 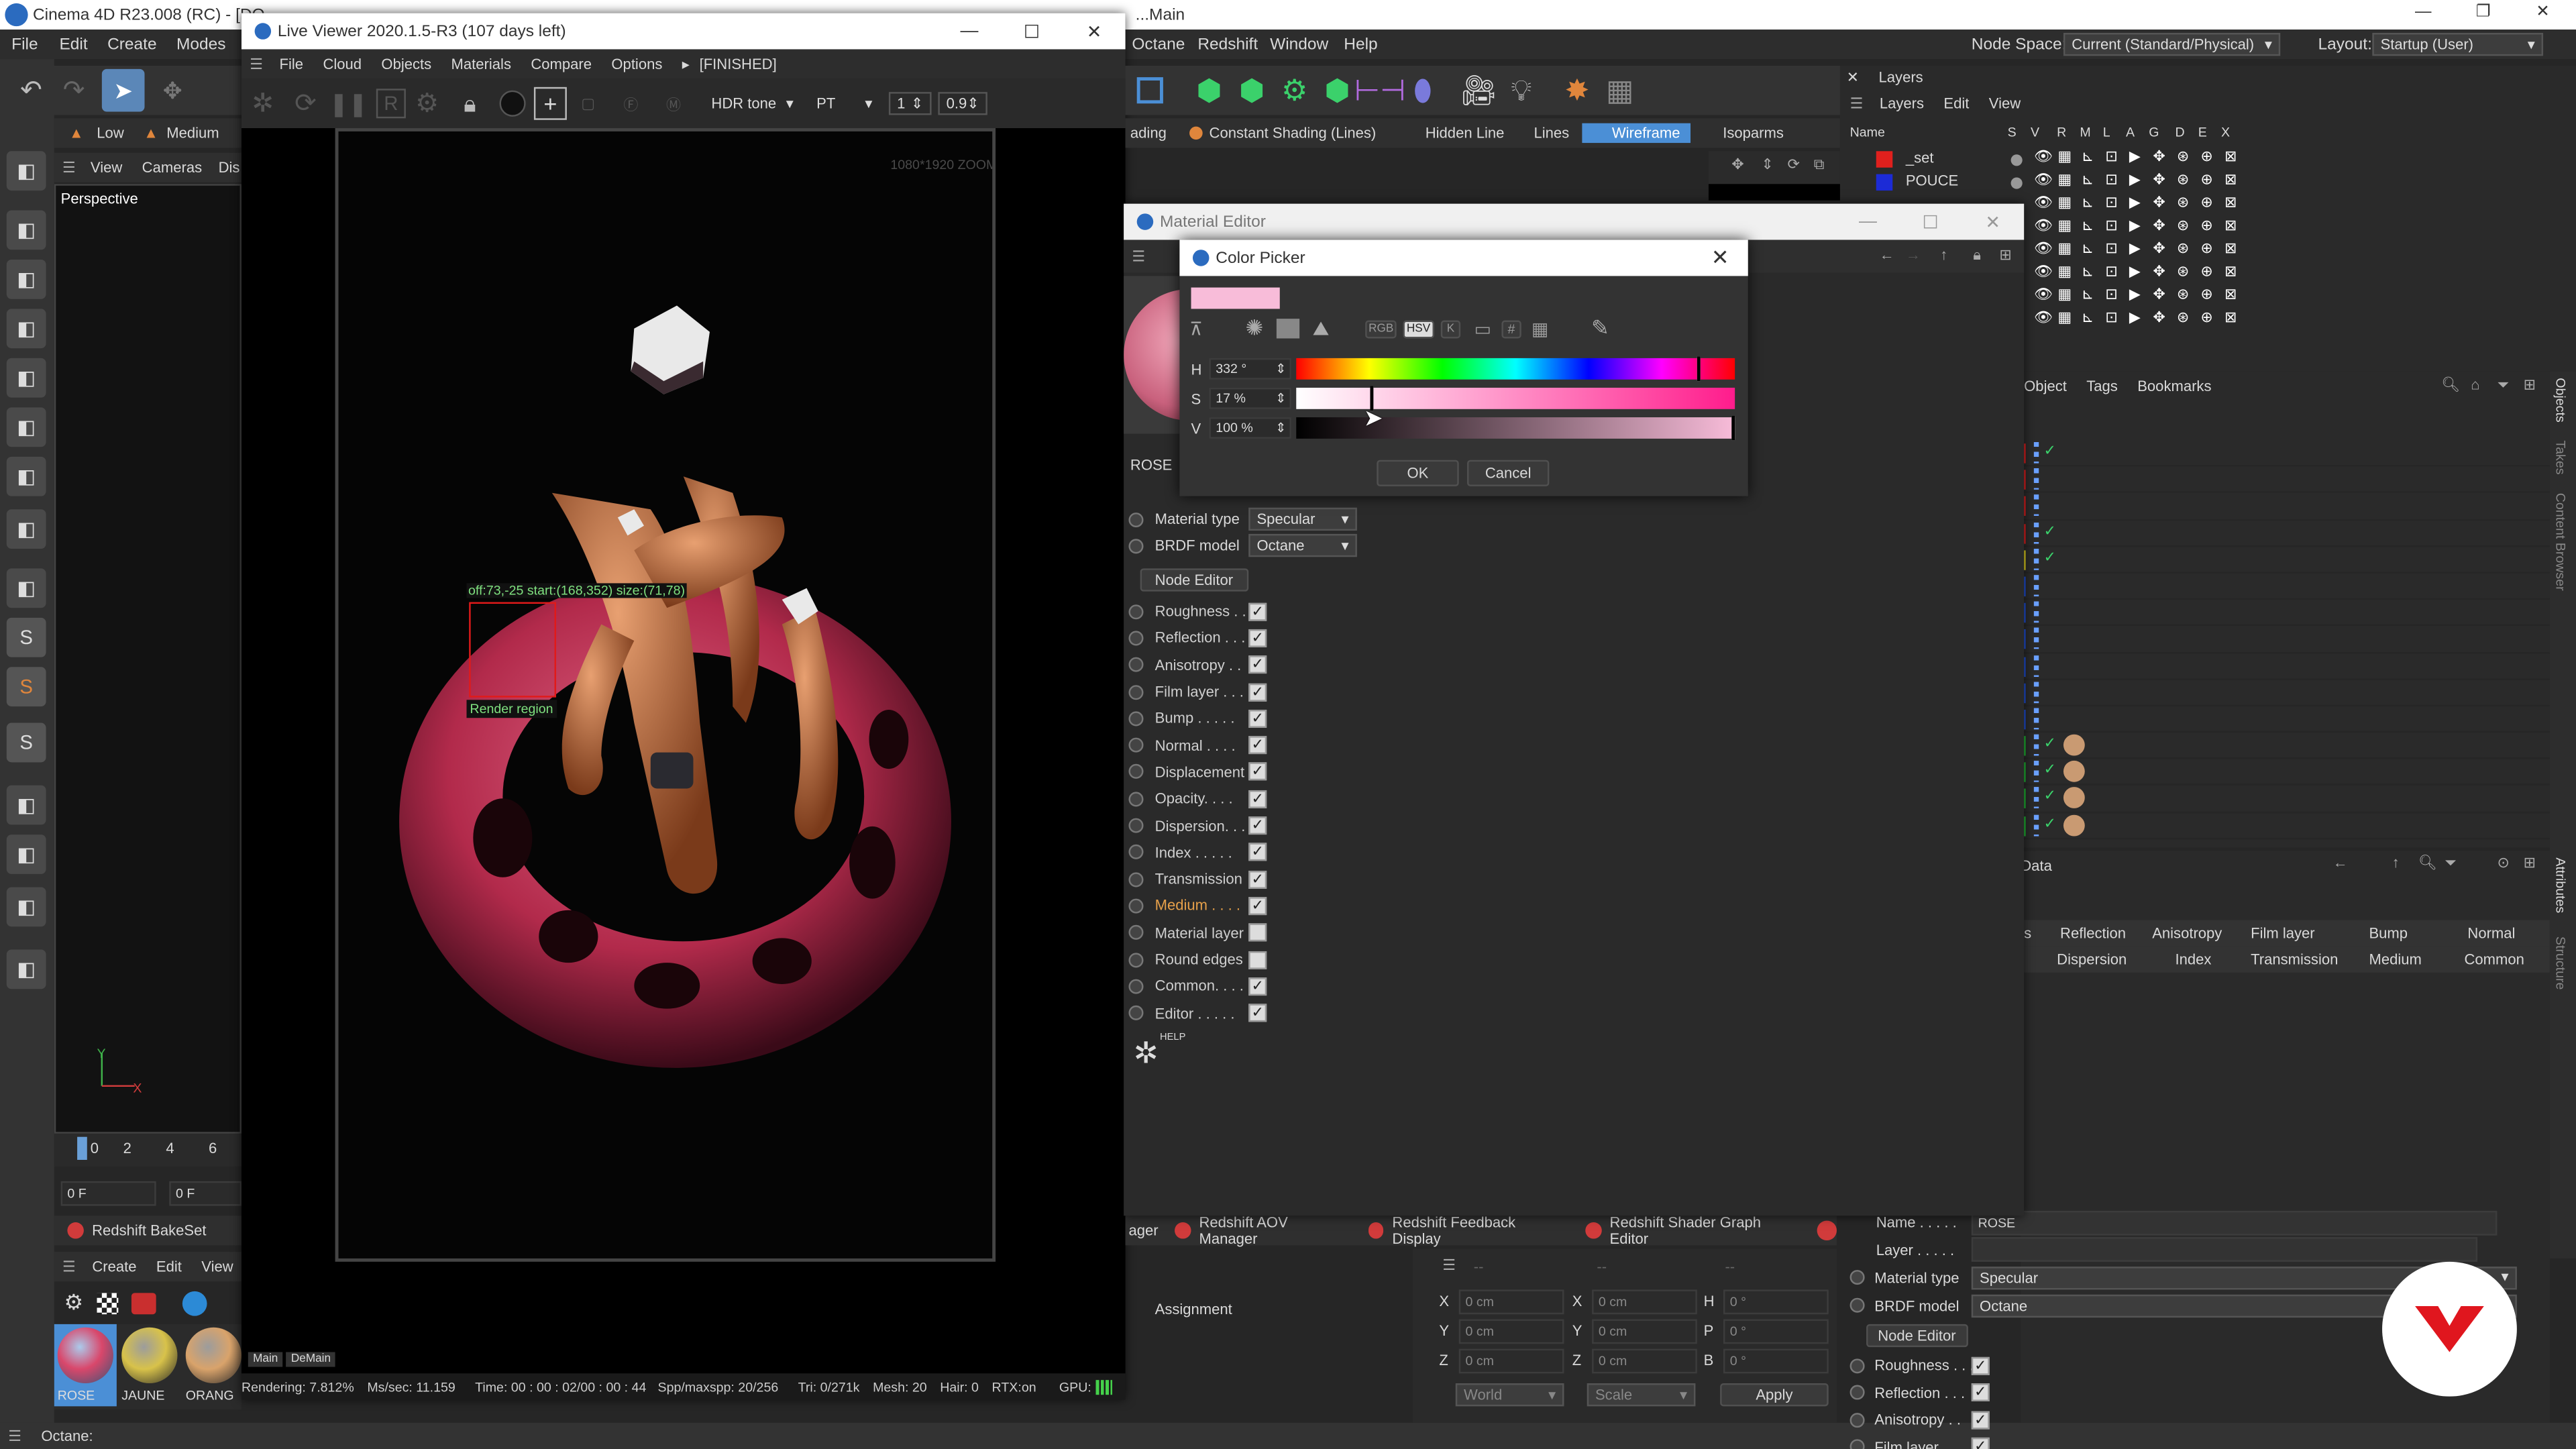 What do you see at coordinates (1136, 545) in the screenshot?
I see `brdf-radio` at bounding box center [1136, 545].